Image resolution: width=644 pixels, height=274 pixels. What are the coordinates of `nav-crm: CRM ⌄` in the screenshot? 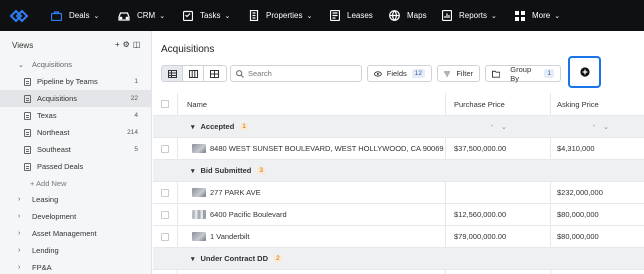 It's located at (141, 15).